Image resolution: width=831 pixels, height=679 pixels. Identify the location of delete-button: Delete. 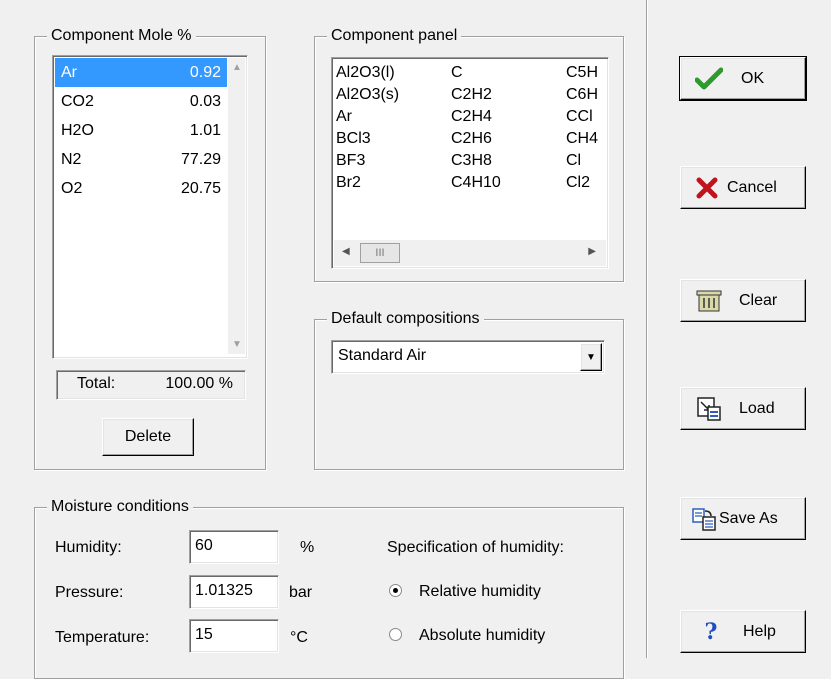
(148, 437).